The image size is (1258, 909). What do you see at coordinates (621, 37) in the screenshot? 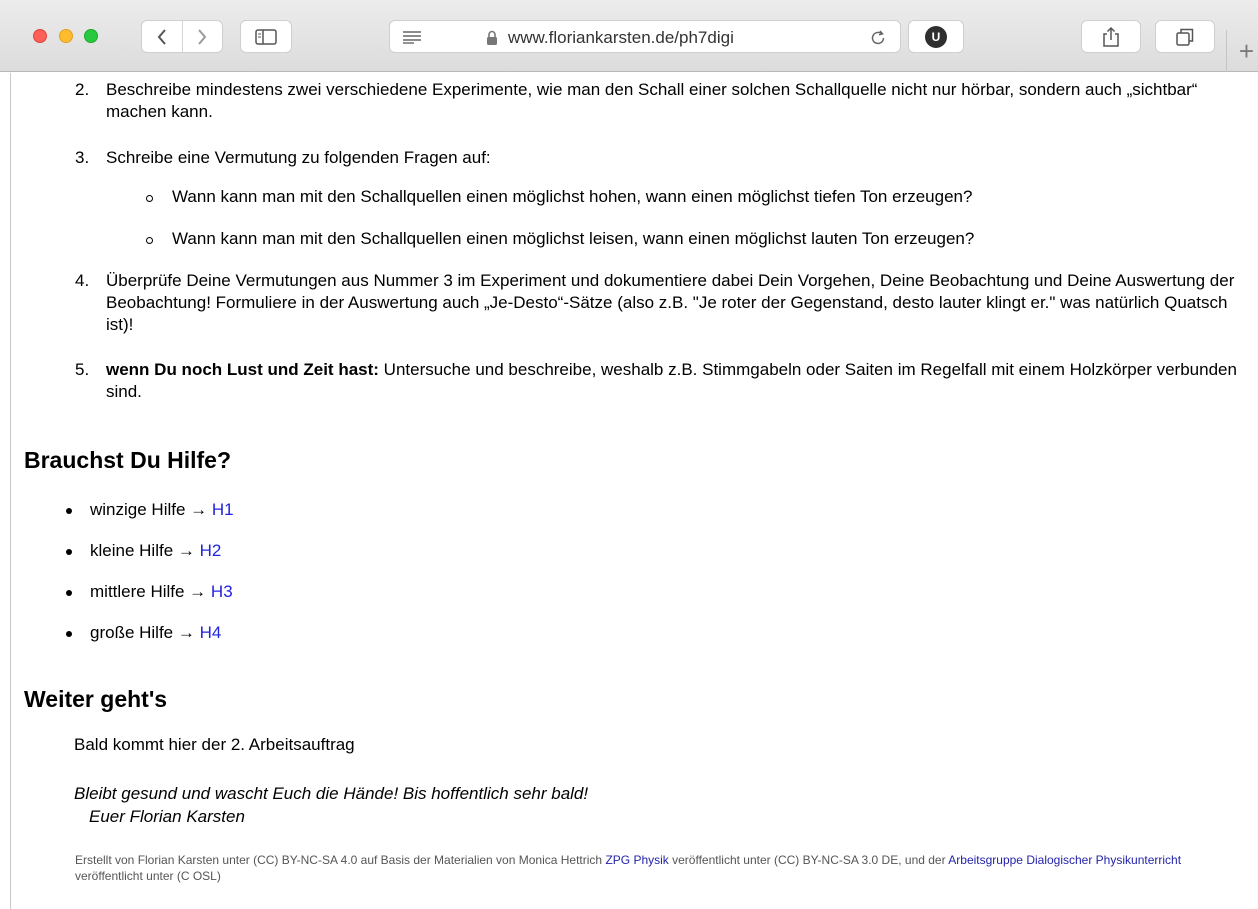
I see `url-text: www.floriankarsten.de/ph7digi` at bounding box center [621, 37].